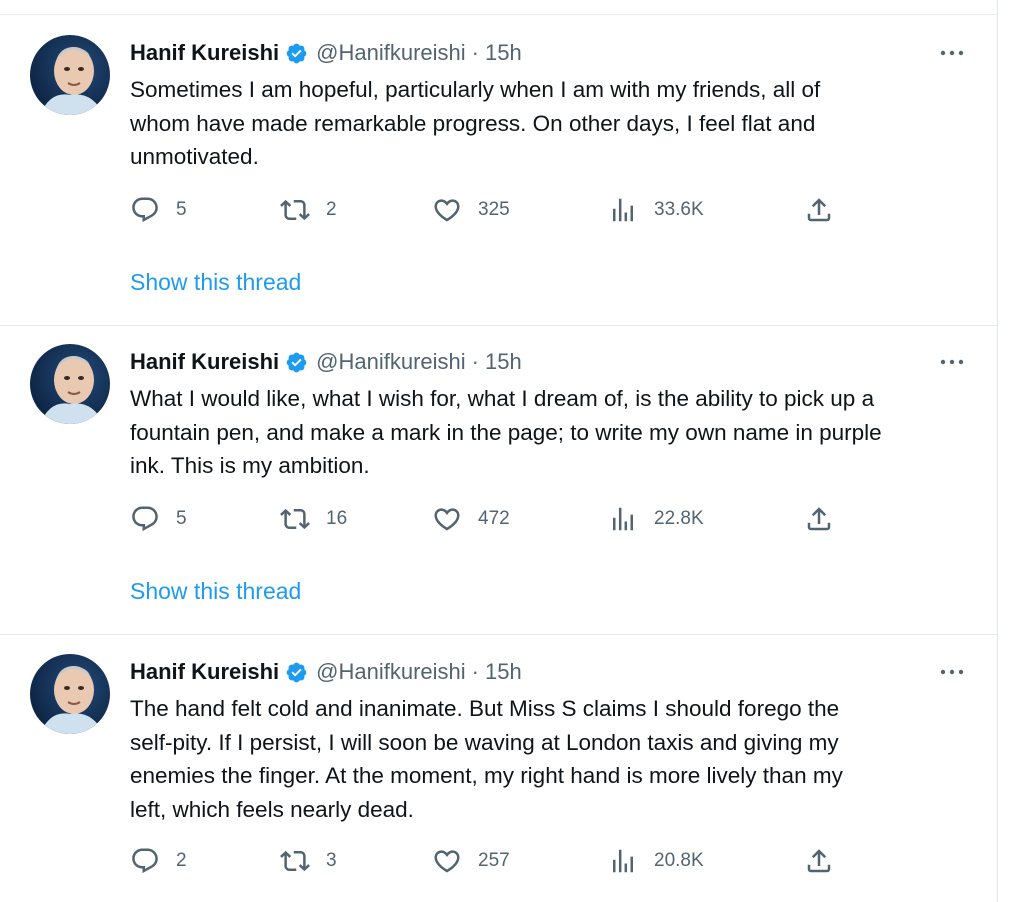 The image size is (1020, 902). I want to click on like-button: 325, so click(471, 210).